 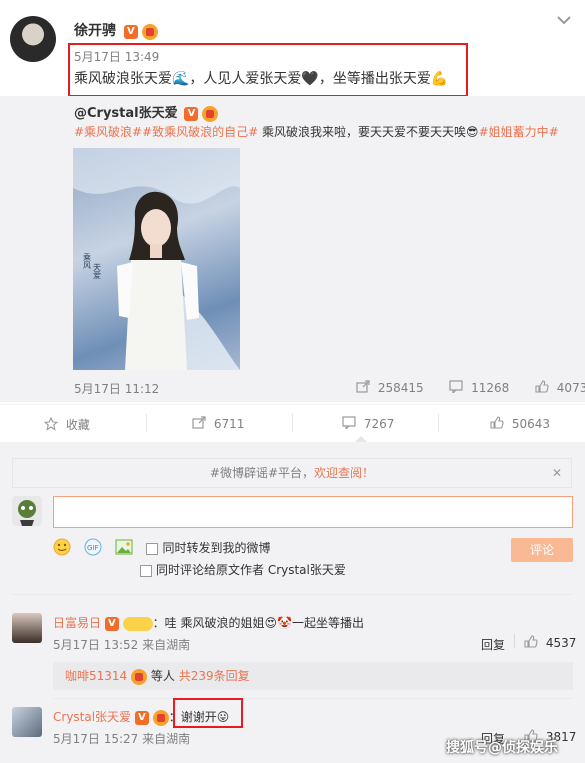 I want to click on gif-icon: GIF, so click(x=93, y=548).